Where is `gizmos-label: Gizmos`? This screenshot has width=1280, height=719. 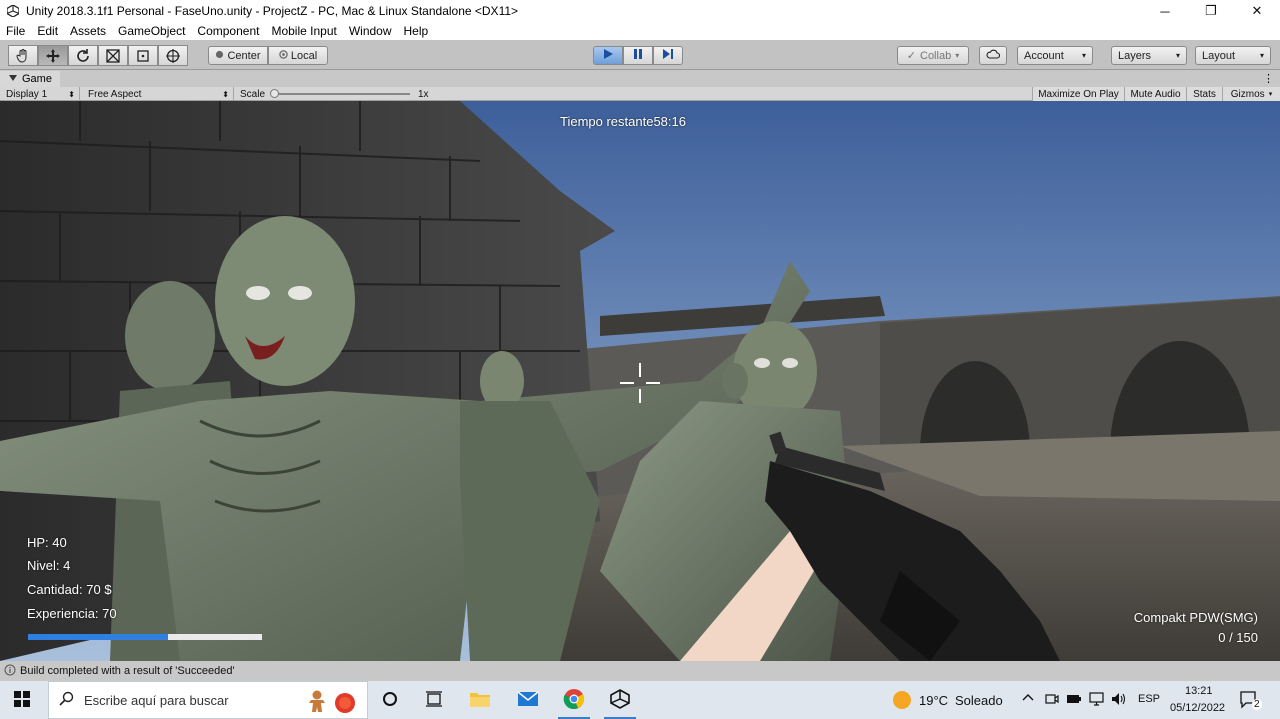 gizmos-label: Gizmos is located at coordinates (1247, 94).